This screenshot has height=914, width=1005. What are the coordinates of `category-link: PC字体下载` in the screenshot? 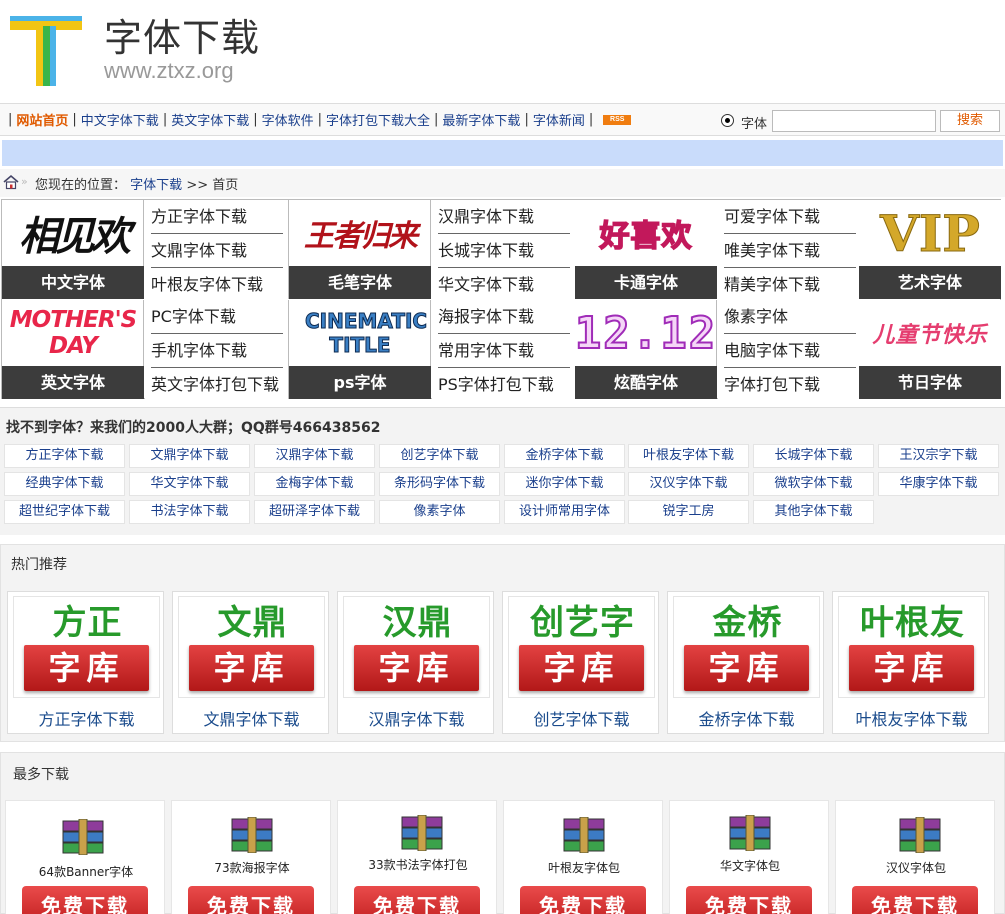 It's located at (217, 317).